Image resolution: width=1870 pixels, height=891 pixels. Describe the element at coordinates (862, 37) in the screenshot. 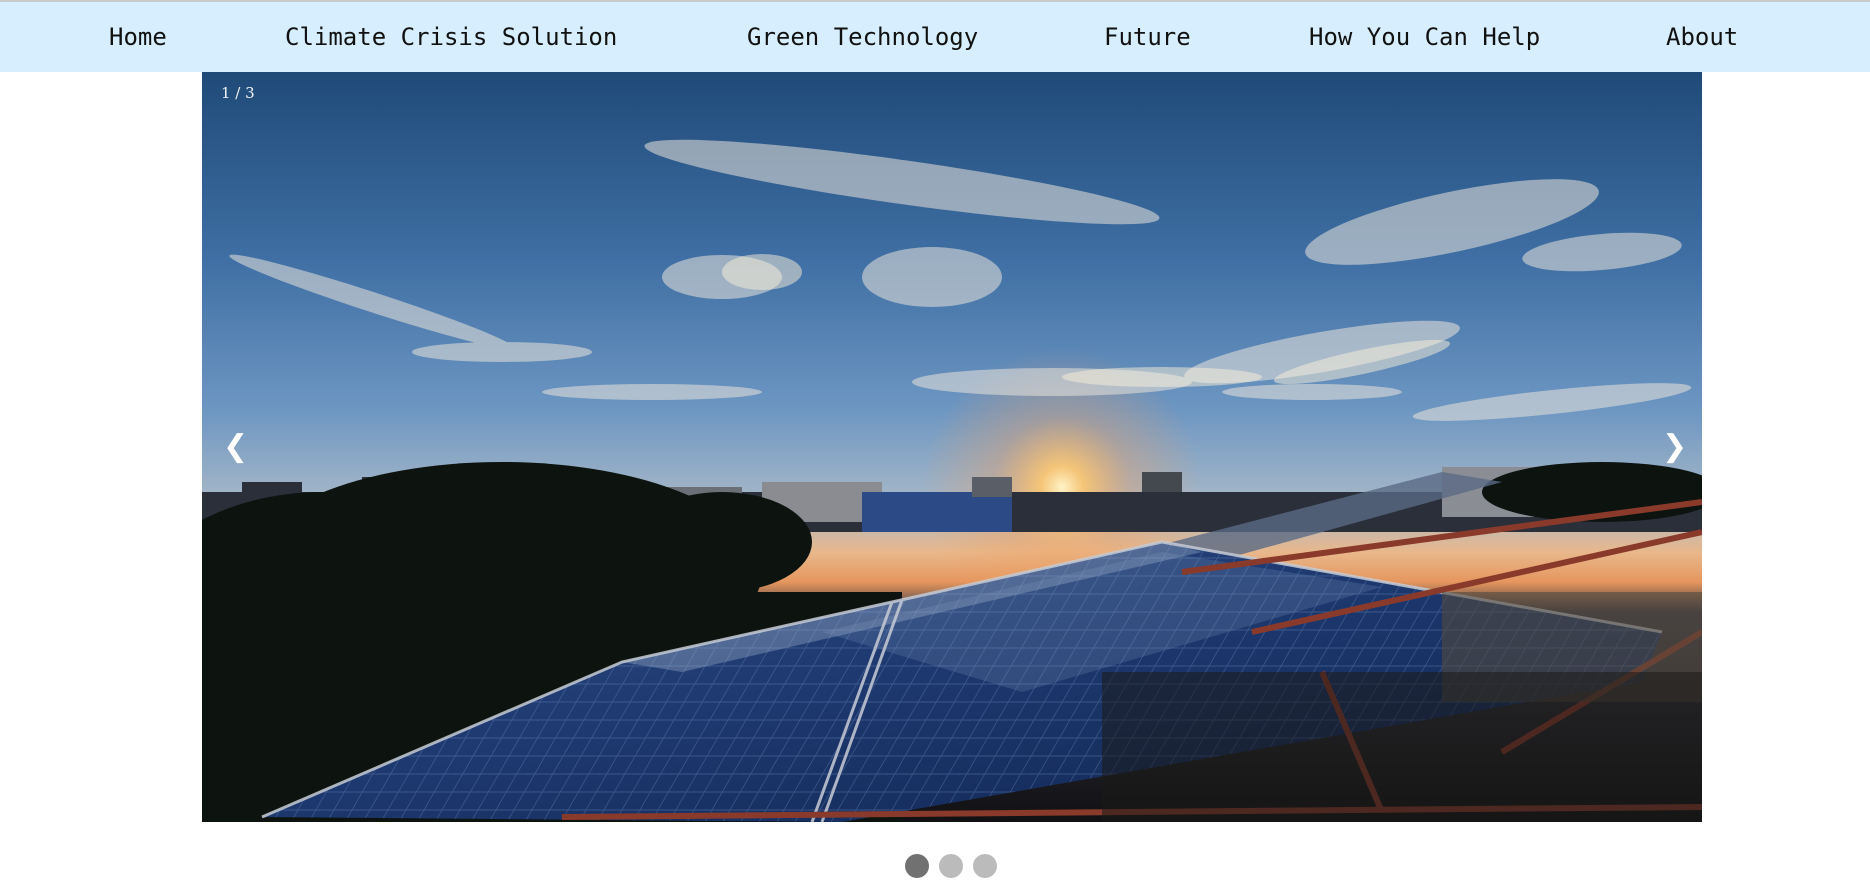

I see `nav-link-green-technology: Green Technology` at that location.